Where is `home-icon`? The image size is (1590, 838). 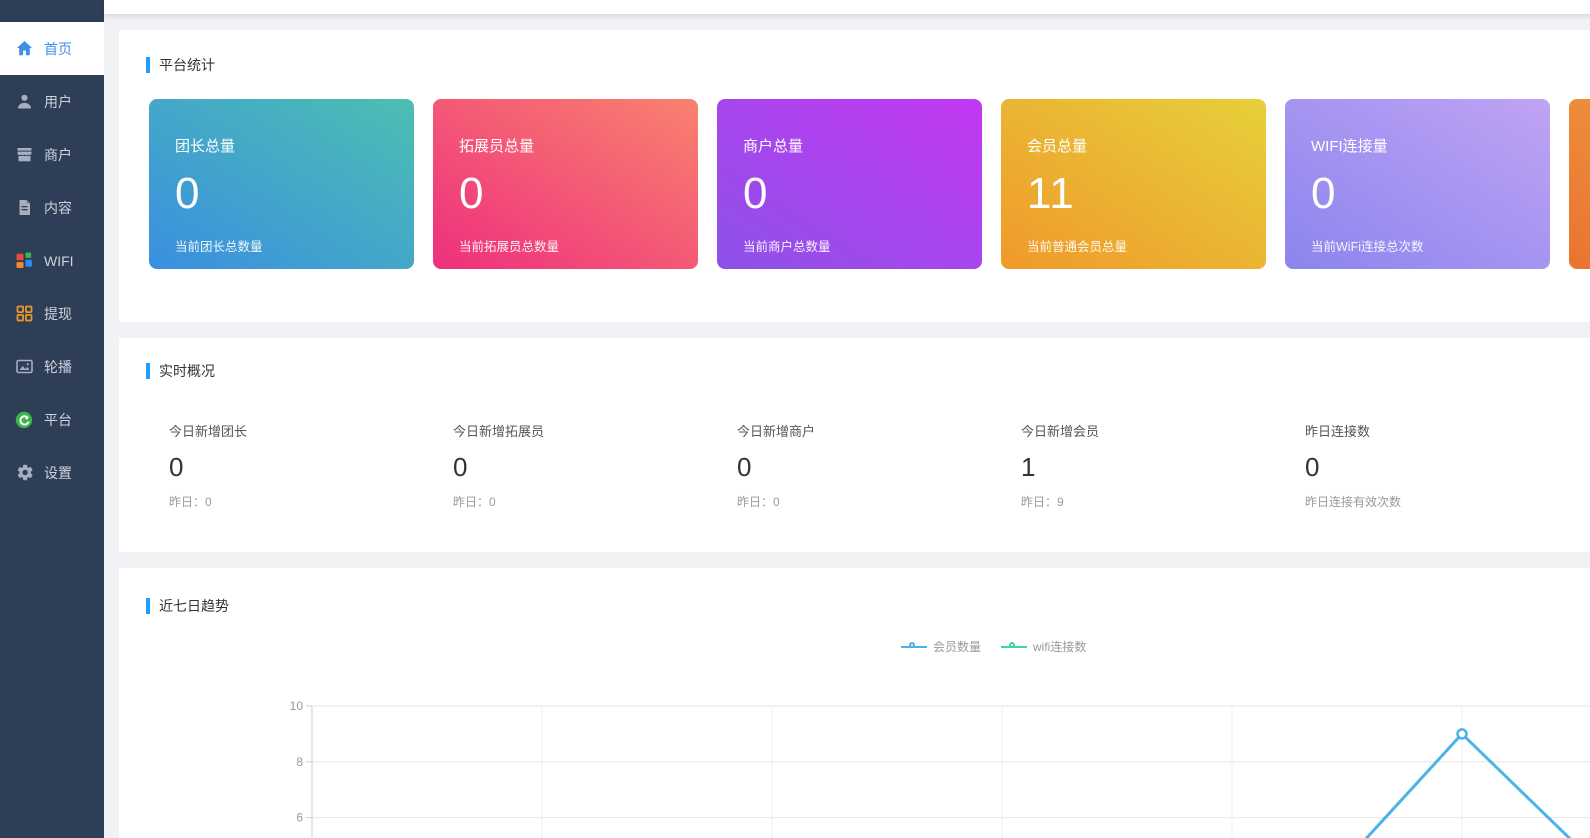
home-icon is located at coordinates (24, 49).